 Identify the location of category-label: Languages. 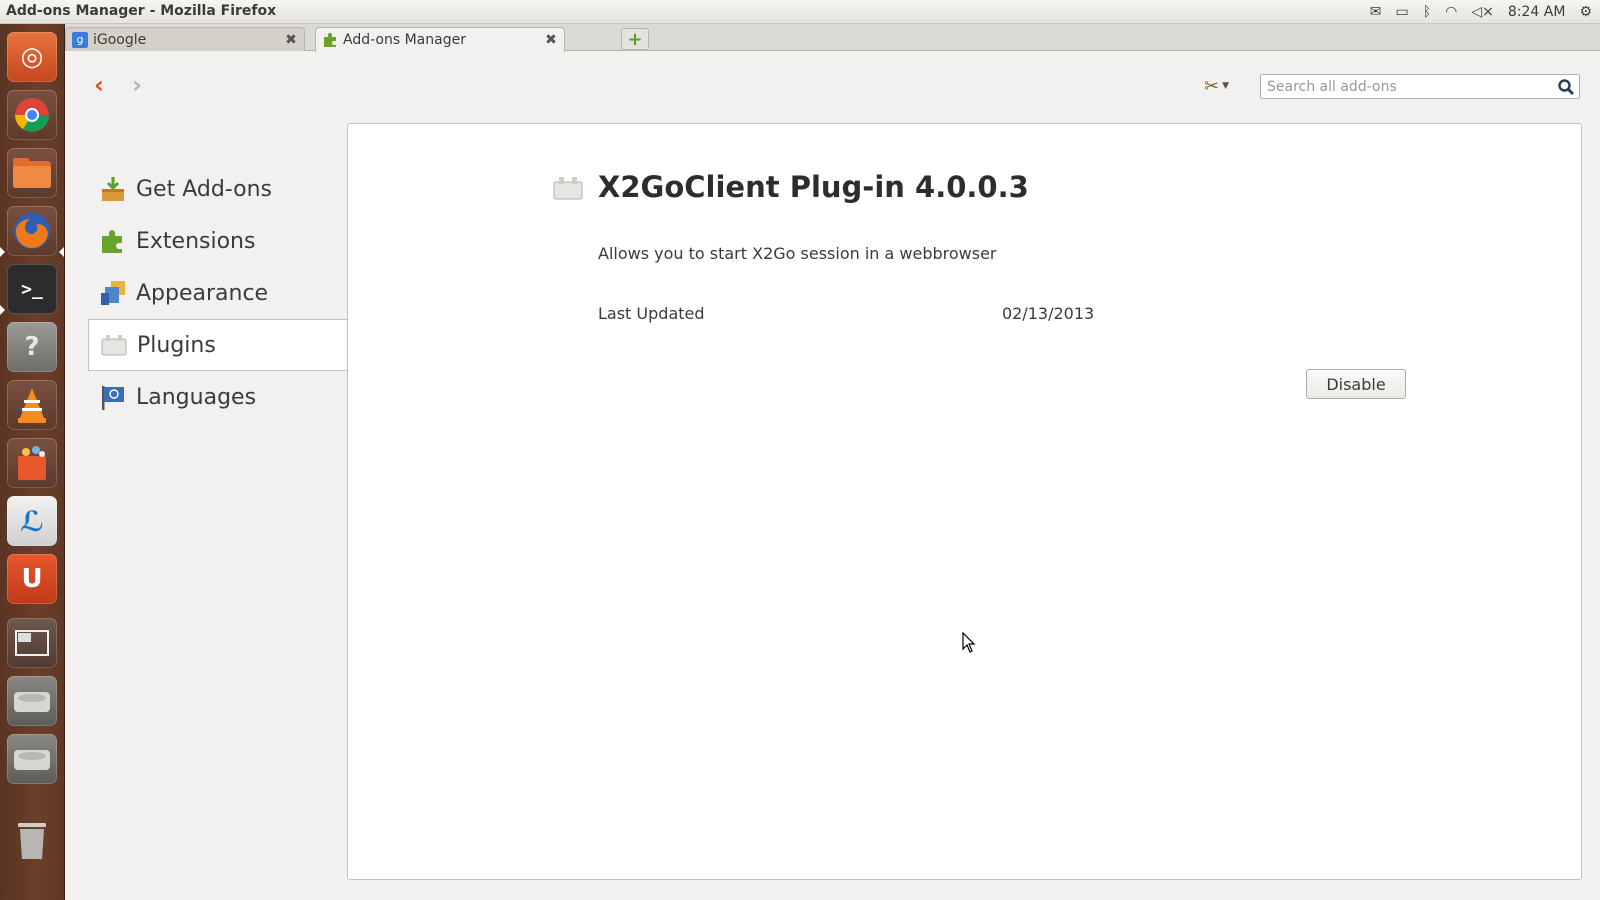
(196, 397).